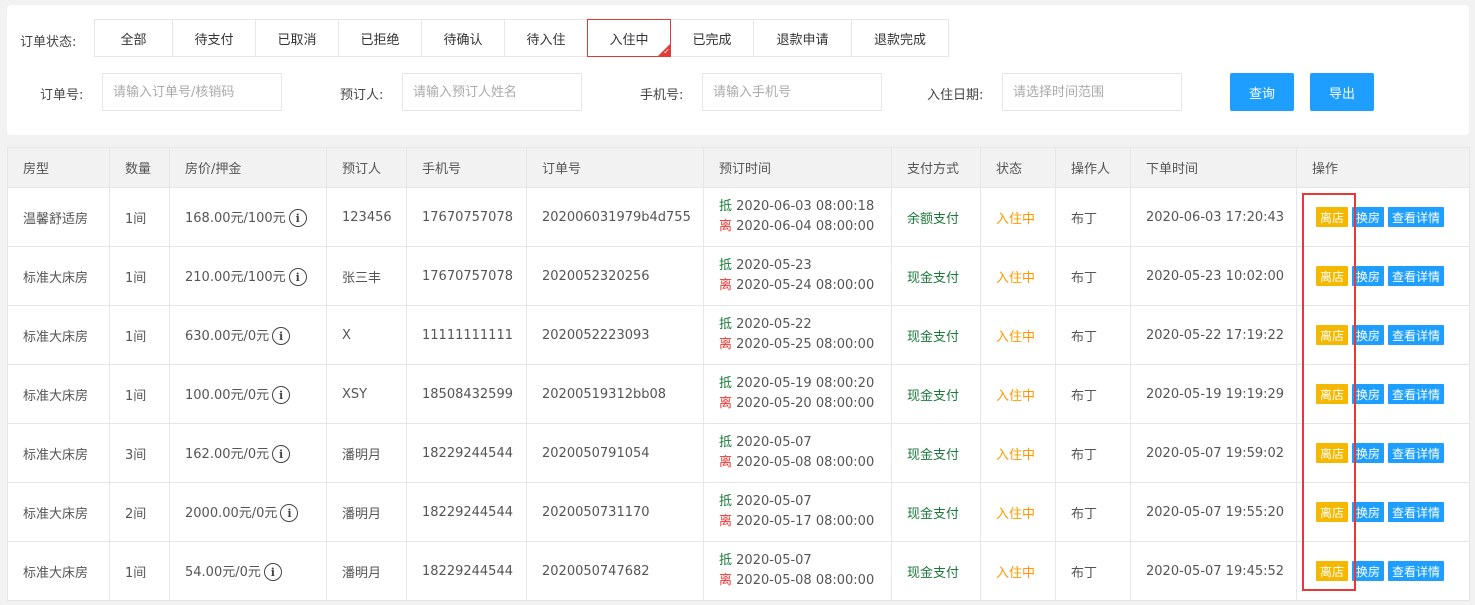  I want to click on checkin-time: 2020-05-19 08:00:20, so click(805, 383).